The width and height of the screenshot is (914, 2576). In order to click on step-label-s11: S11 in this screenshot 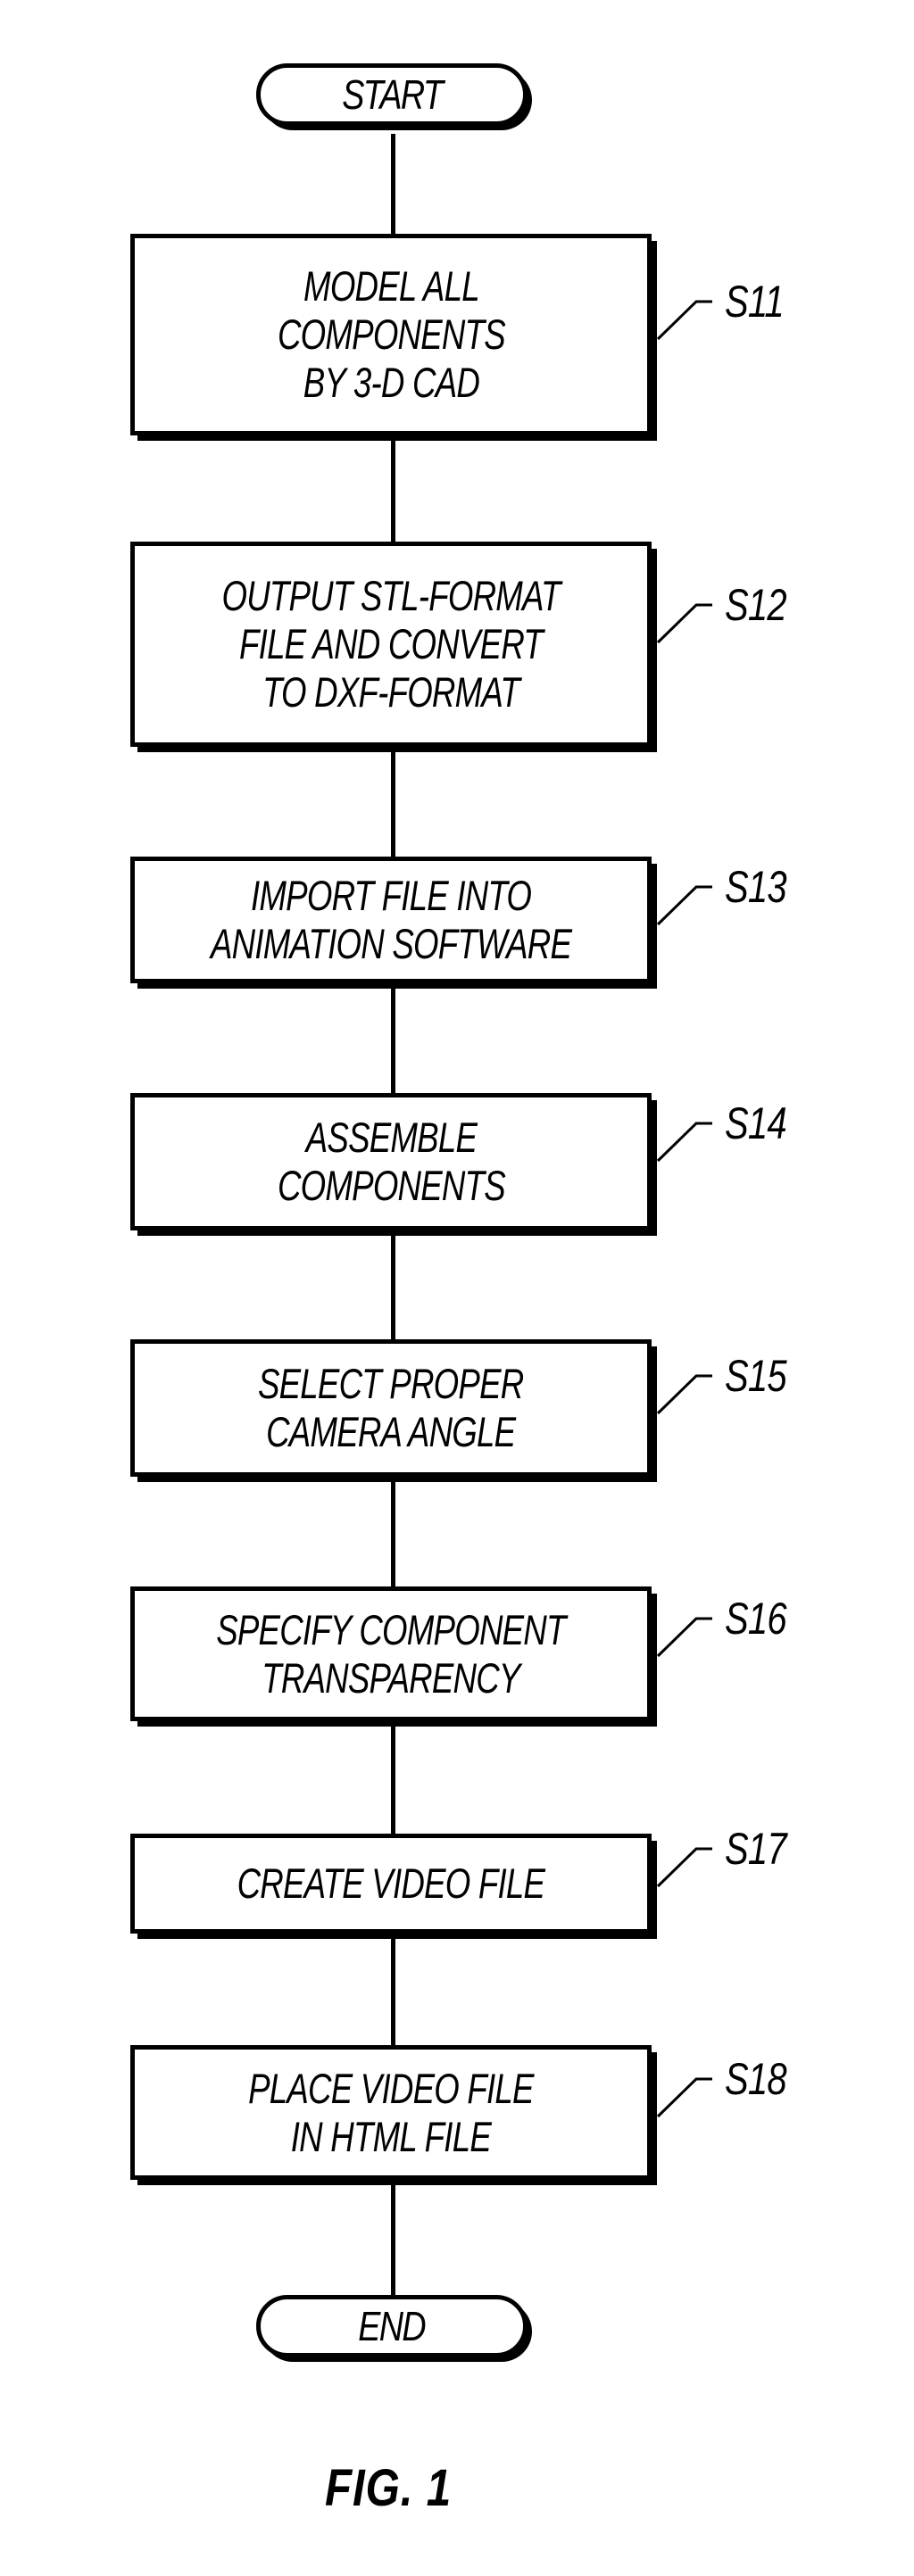, I will do `click(755, 302)`.